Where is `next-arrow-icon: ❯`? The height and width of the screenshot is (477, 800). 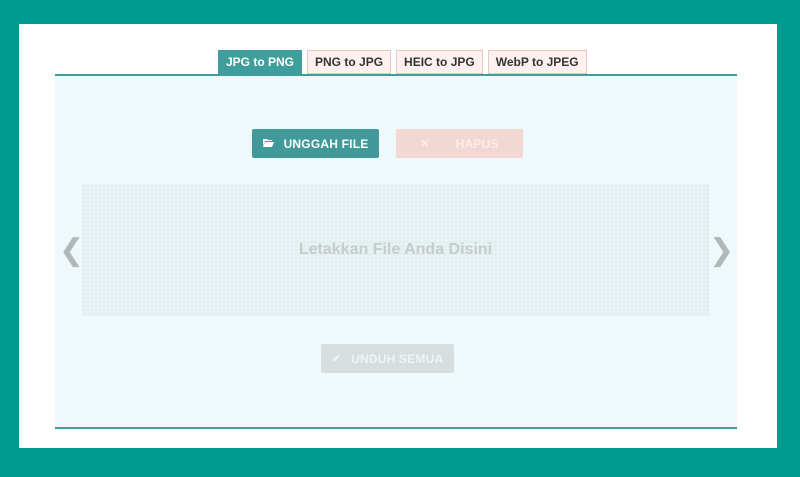 next-arrow-icon: ❯ is located at coordinates (721, 251).